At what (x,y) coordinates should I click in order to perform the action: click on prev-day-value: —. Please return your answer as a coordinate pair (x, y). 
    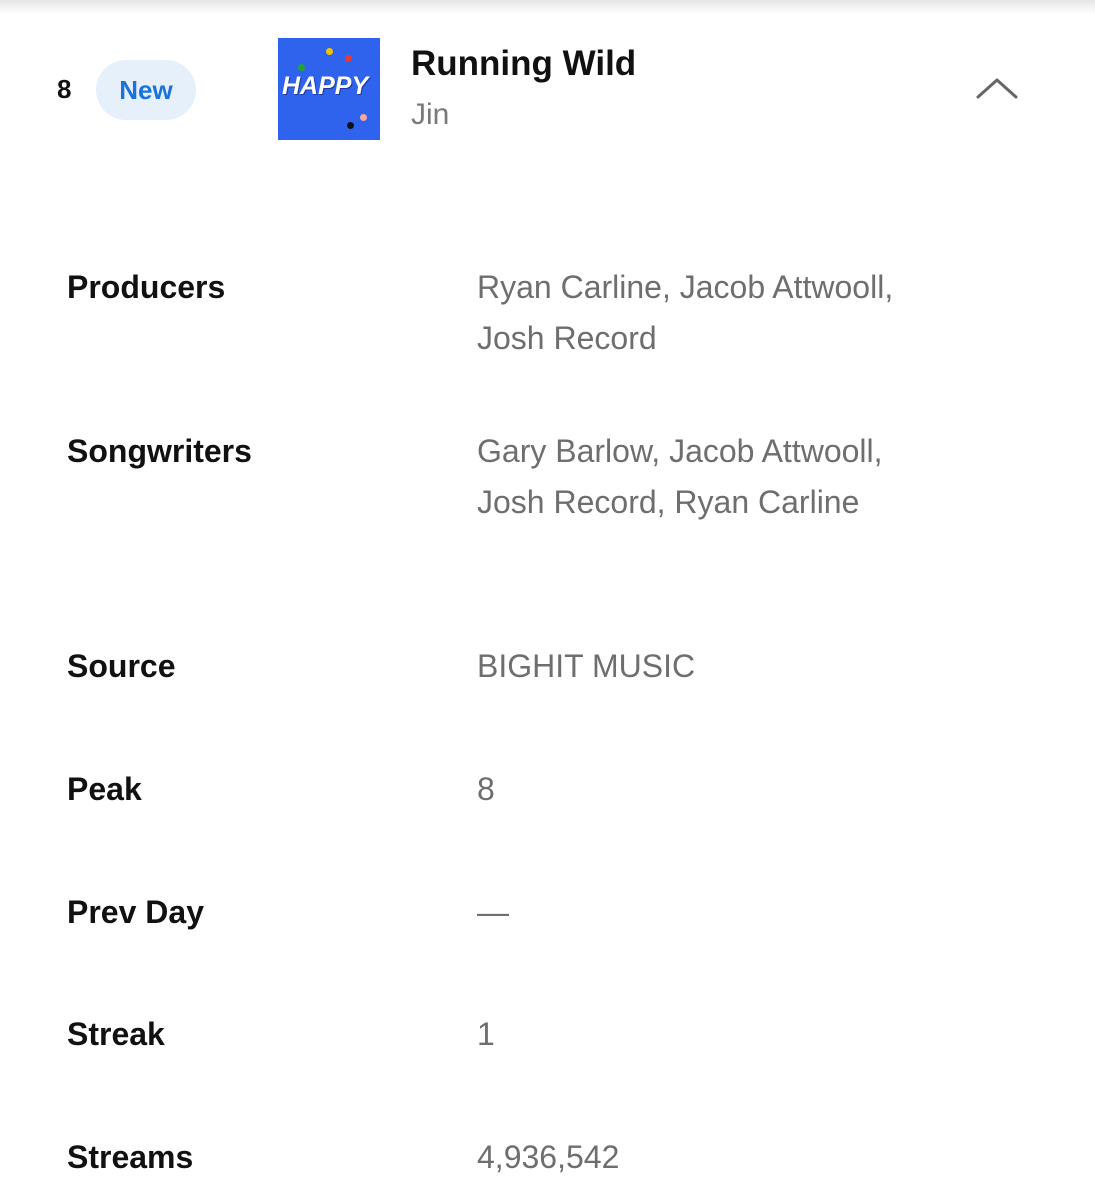
    Looking at the image, I should click on (493, 912).